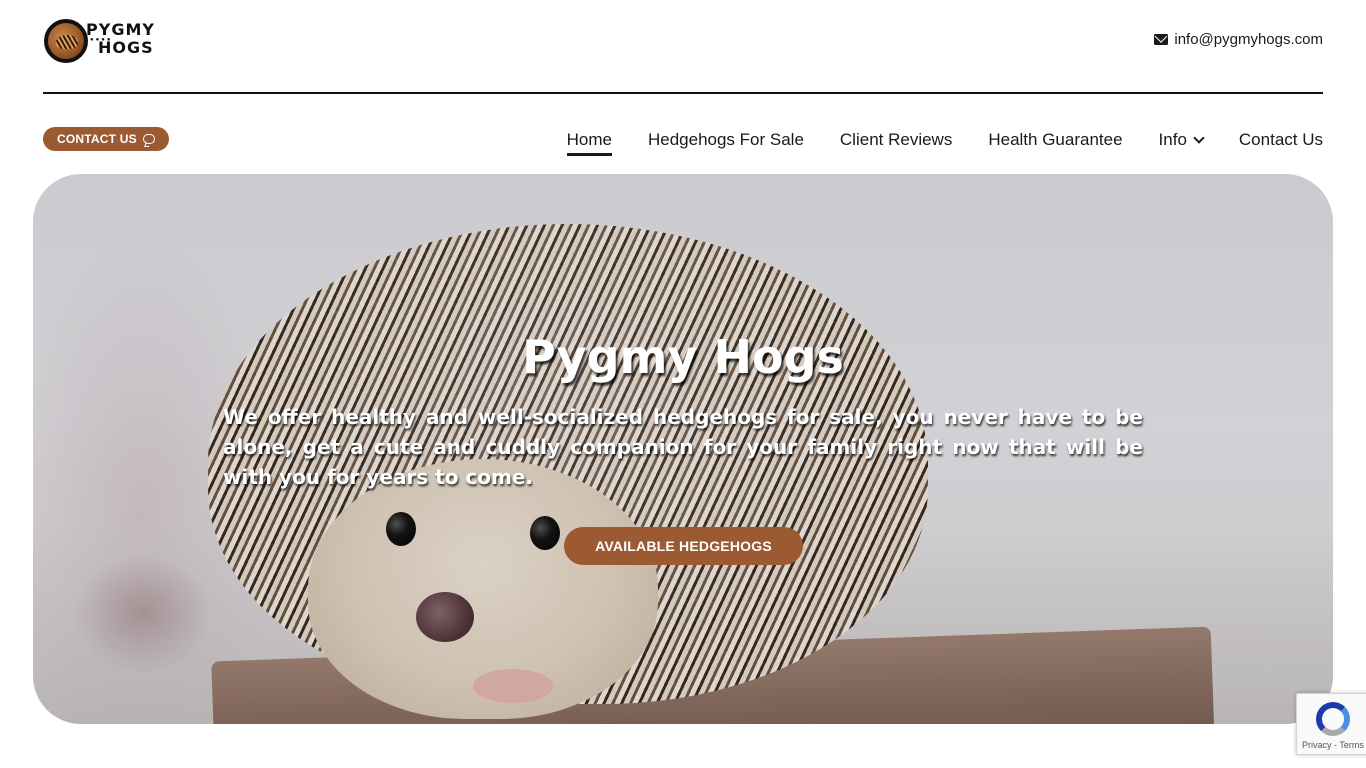  I want to click on nav-item-label: Contact Us, so click(1280, 139).